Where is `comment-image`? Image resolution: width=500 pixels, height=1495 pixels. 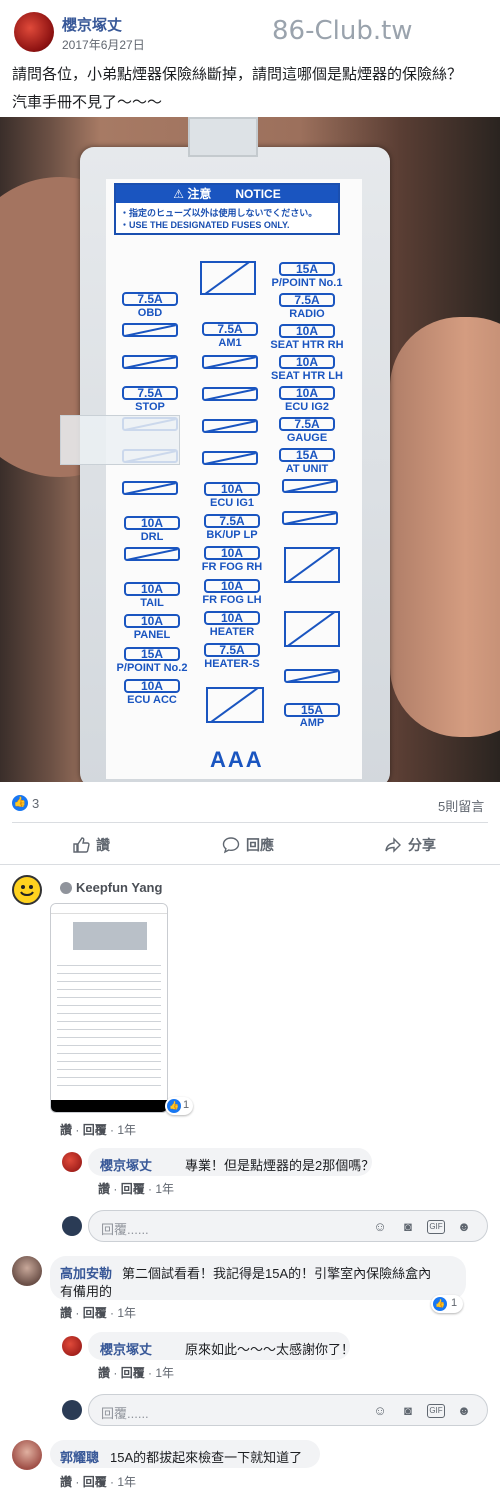
comment-image is located at coordinates (109, 1008).